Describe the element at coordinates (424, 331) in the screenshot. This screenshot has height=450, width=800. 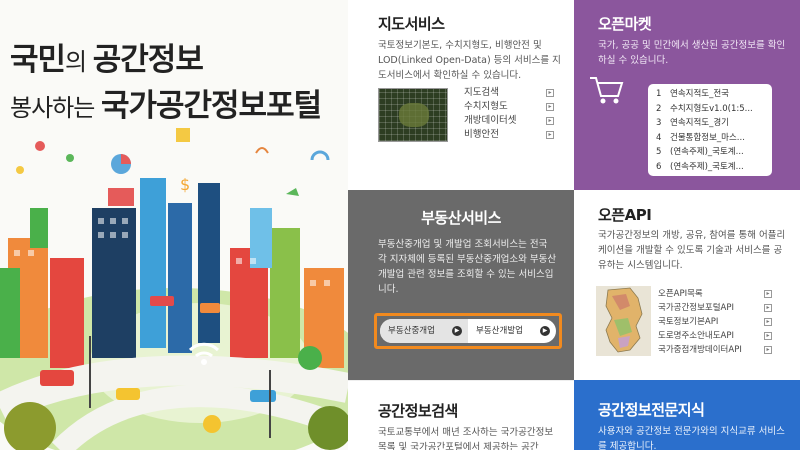
I see `brokerage-button: 부동산중개업 ▶` at that location.